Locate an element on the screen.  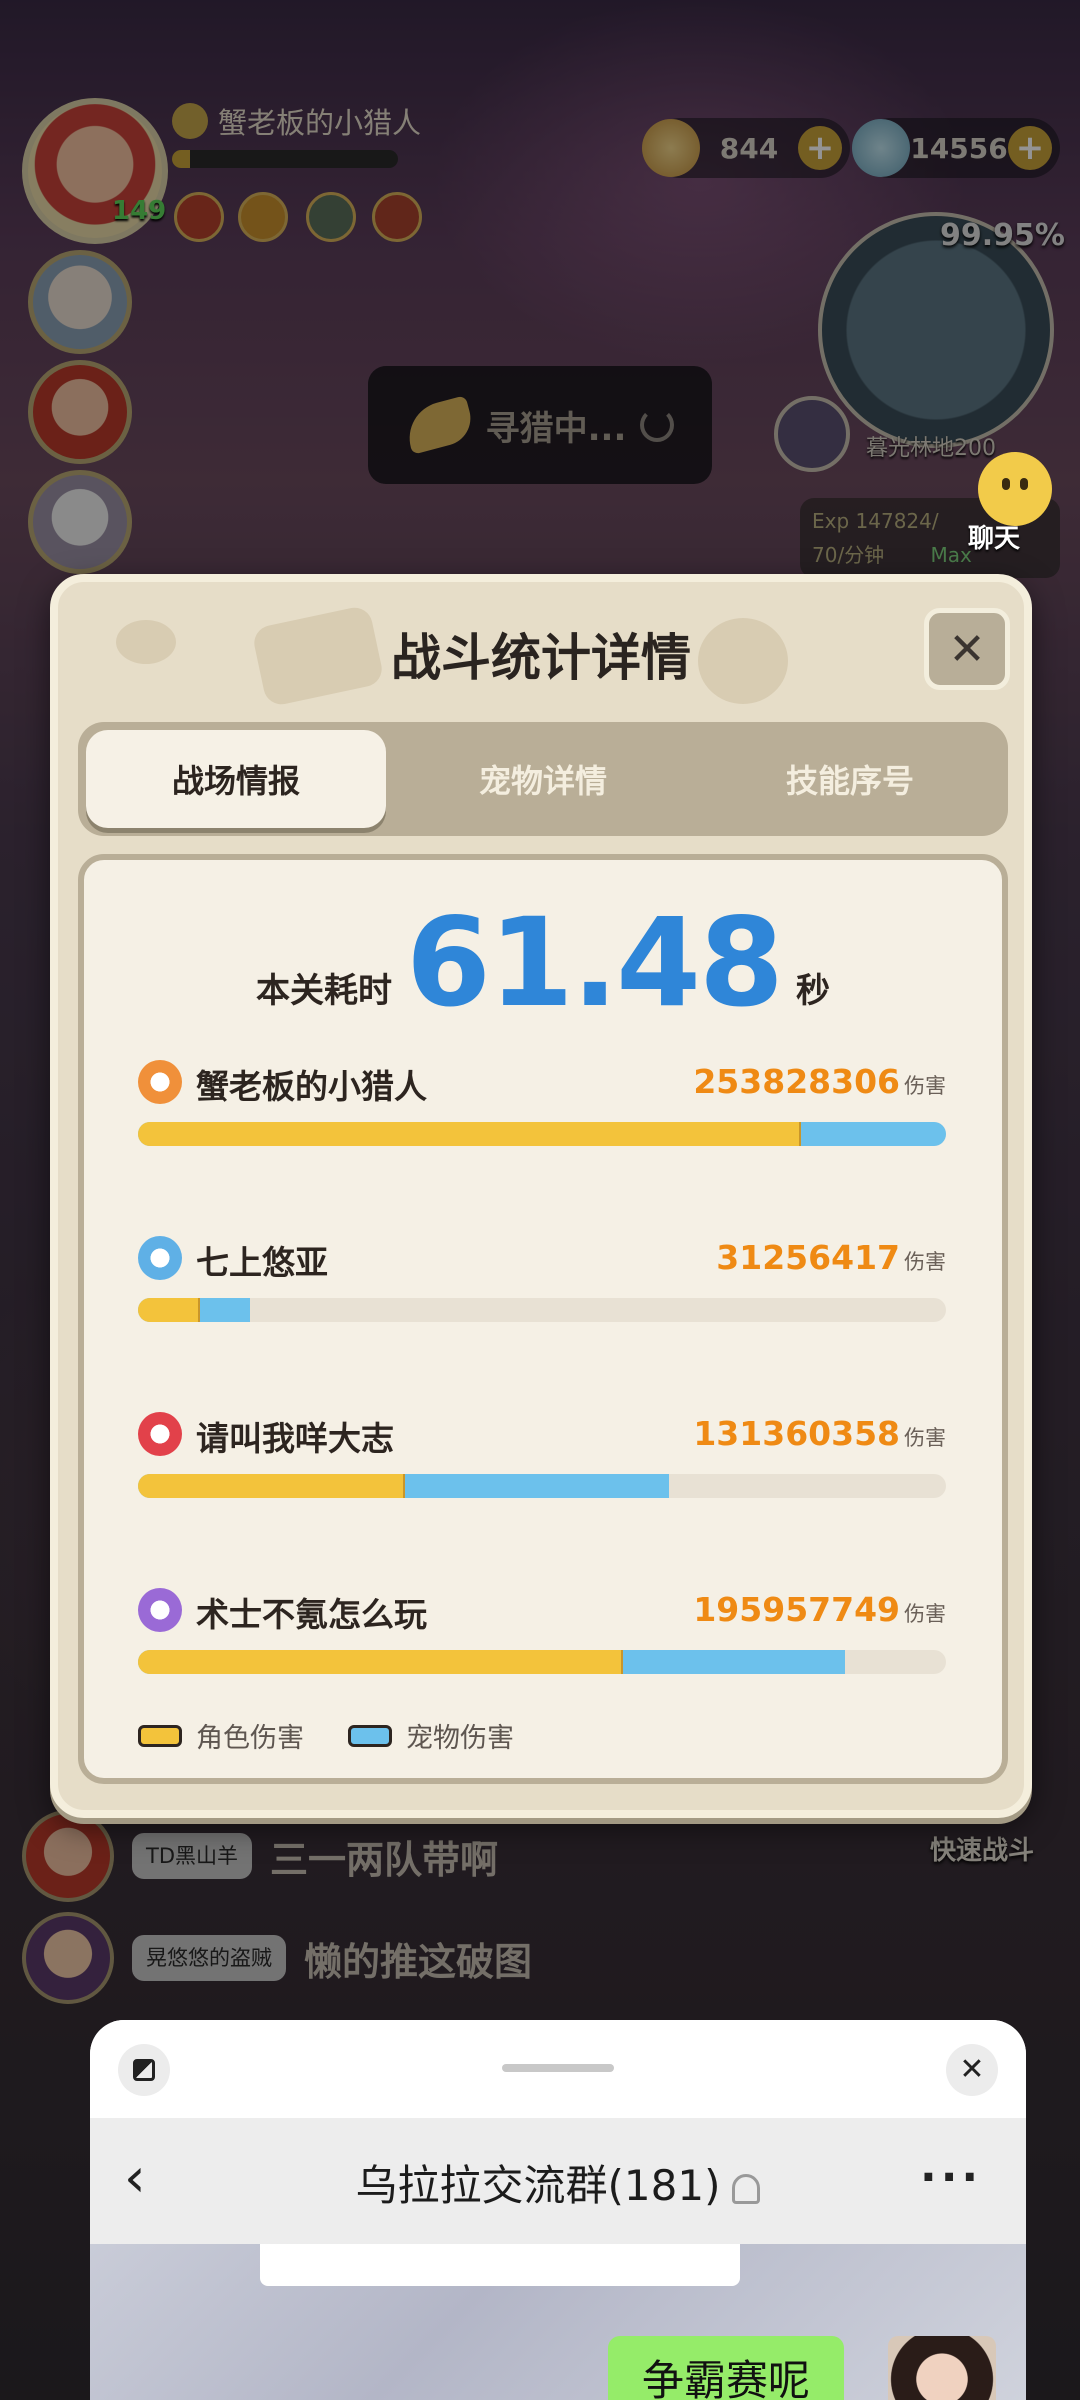
drag-handle is located at coordinates (558, 2068).